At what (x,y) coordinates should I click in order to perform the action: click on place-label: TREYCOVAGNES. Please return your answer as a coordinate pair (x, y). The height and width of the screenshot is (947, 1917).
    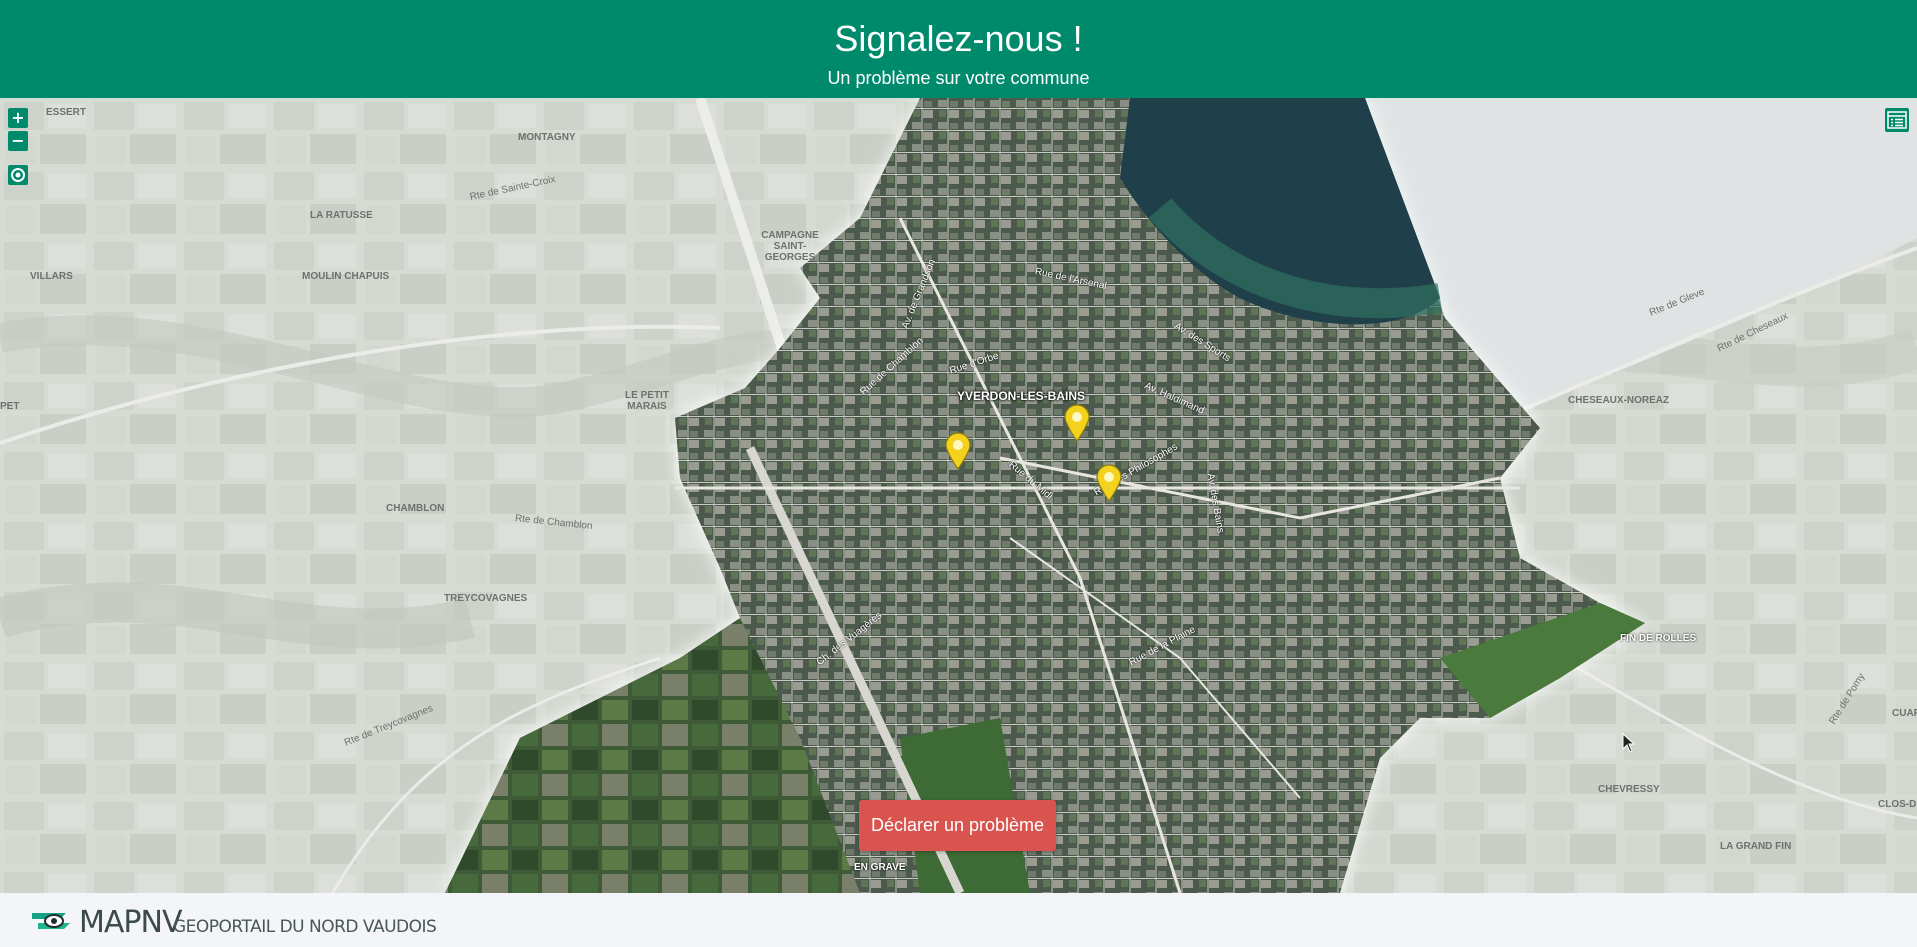
    Looking at the image, I should click on (486, 598).